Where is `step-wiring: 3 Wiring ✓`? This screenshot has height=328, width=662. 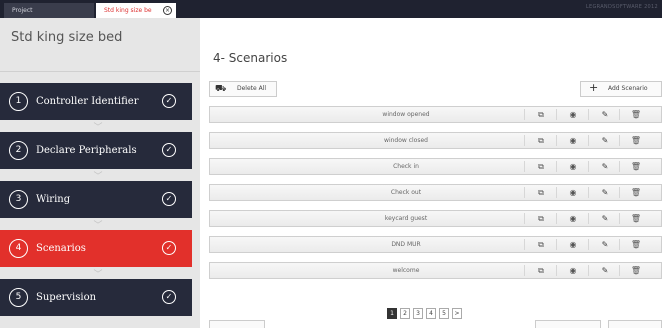
step-wiring: 3 Wiring ✓ is located at coordinates (96, 199).